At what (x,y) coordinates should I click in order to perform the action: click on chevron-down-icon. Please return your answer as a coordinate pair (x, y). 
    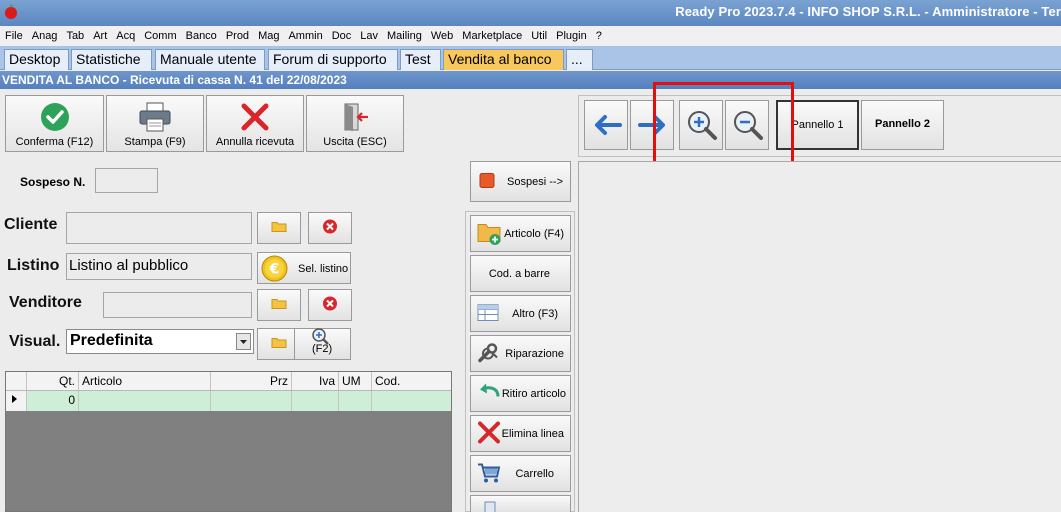
    Looking at the image, I should click on (243, 341).